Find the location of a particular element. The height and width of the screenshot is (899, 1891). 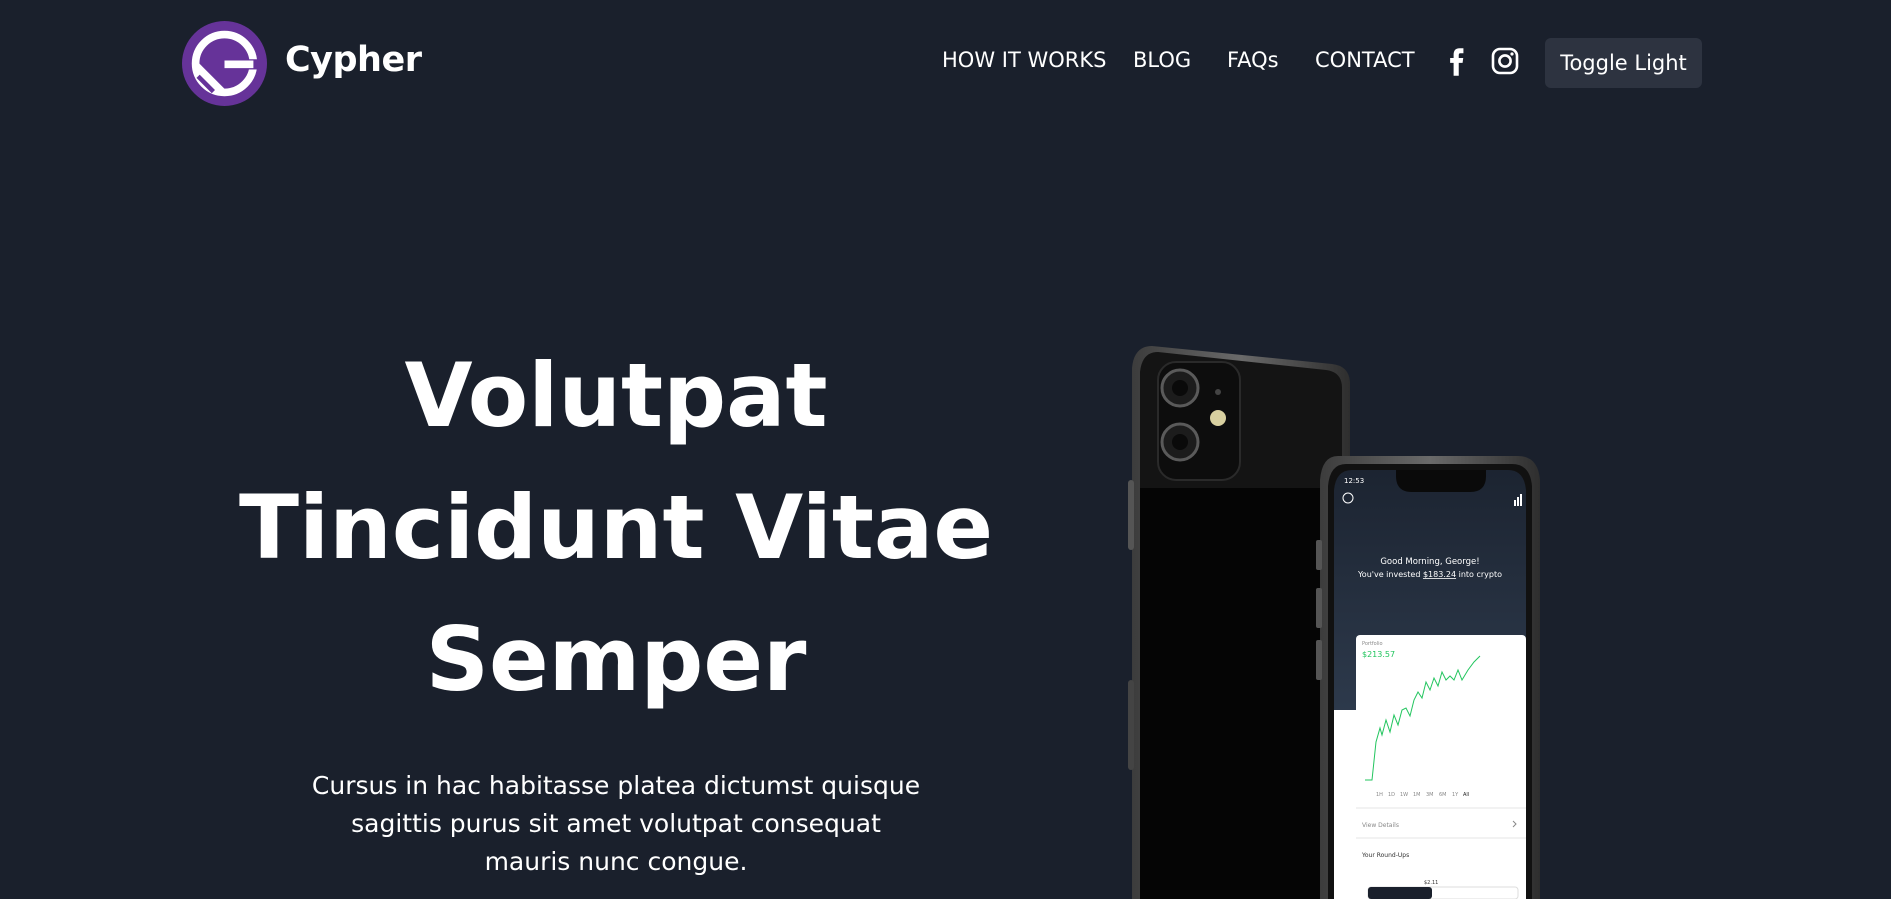

nav-blog: BLOG is located at coordinates (1162, 60).